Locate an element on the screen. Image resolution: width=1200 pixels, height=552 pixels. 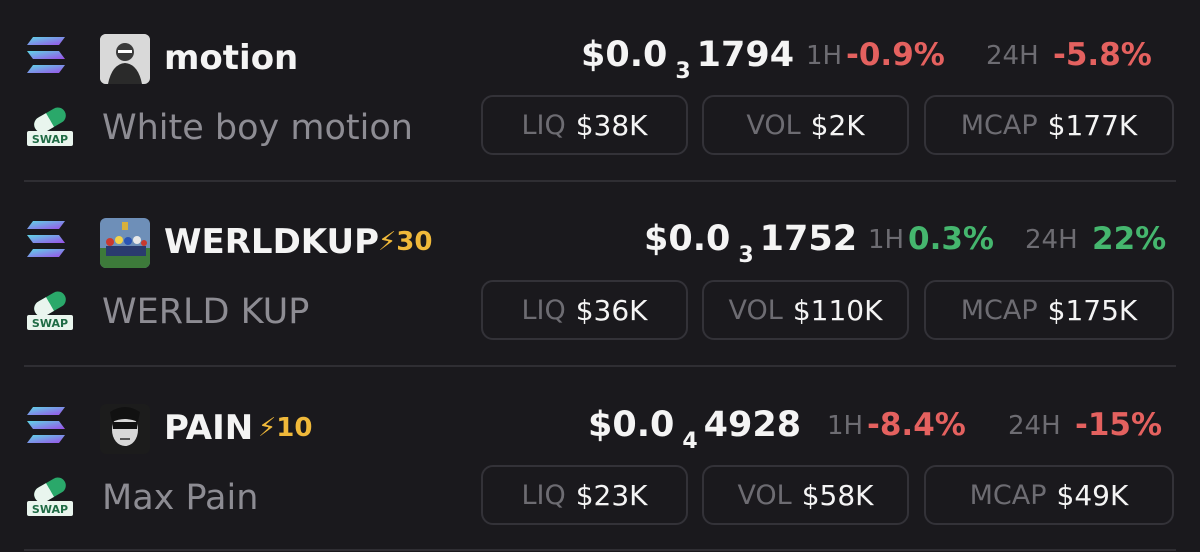
liquidity-stat: LIQ $38K is located at coordinates (584, 125).